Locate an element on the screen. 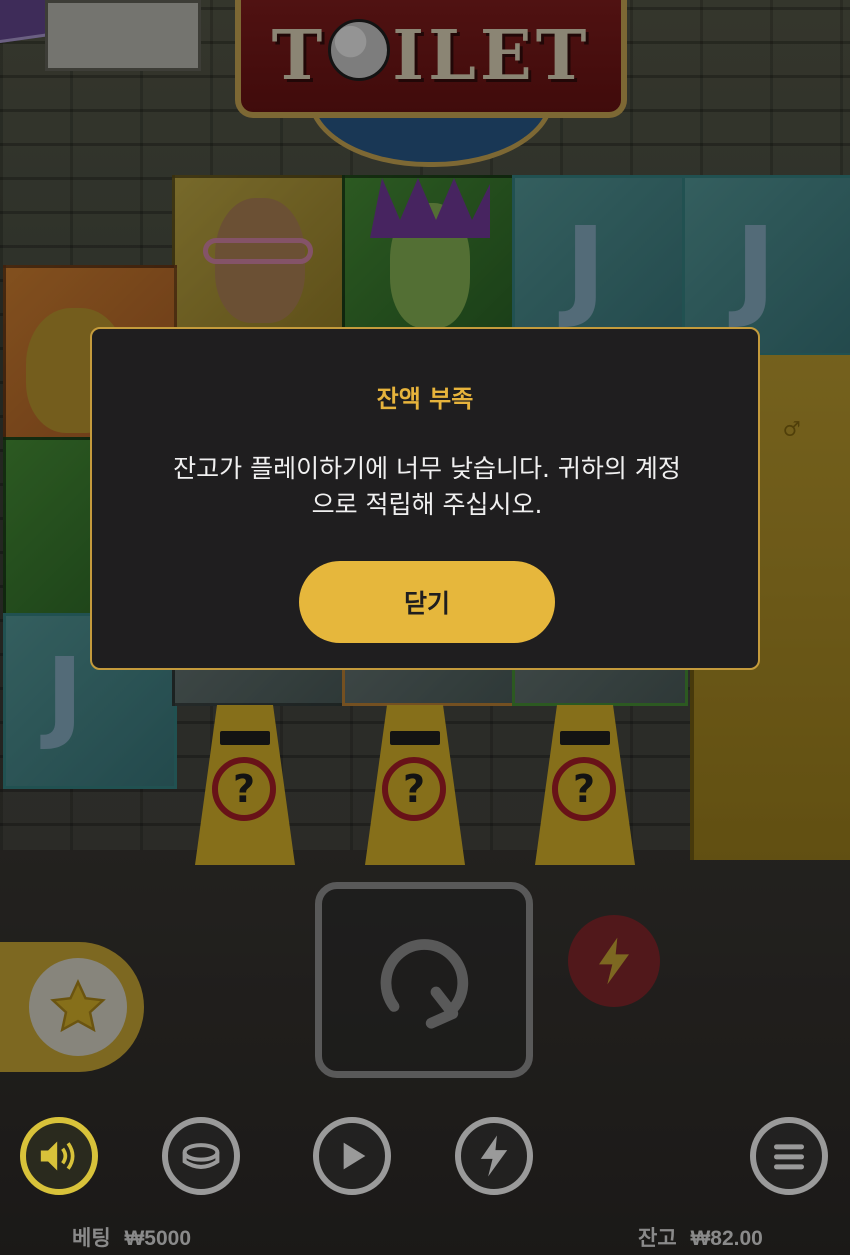  autoplay-button is located at coordinates (352, 1156).